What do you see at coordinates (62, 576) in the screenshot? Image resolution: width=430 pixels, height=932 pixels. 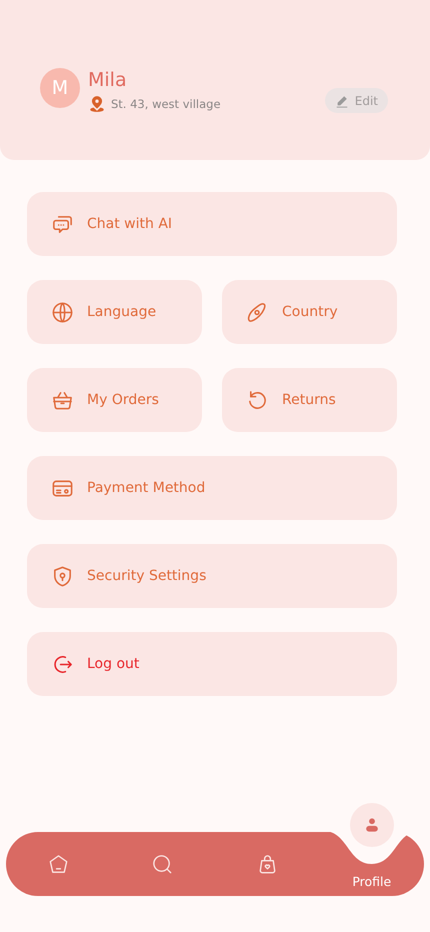 I see `shield-icon` at bounding box center [62, 576].